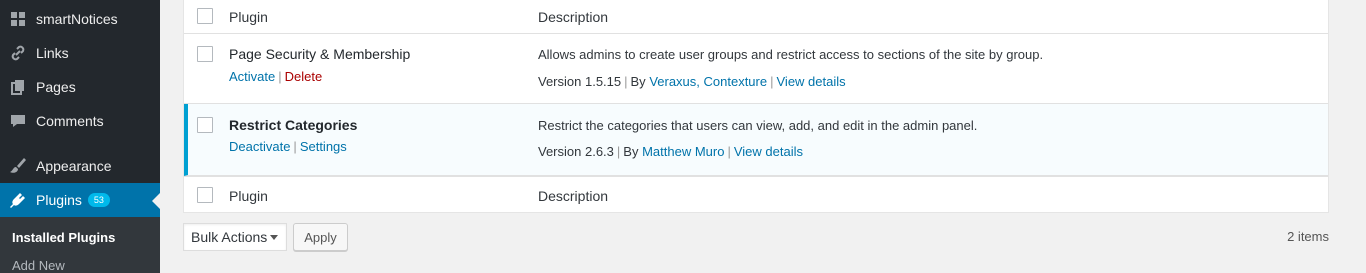 The image size is (1366, 273). I want to click on apply-button: Apply, so click(320, 237).